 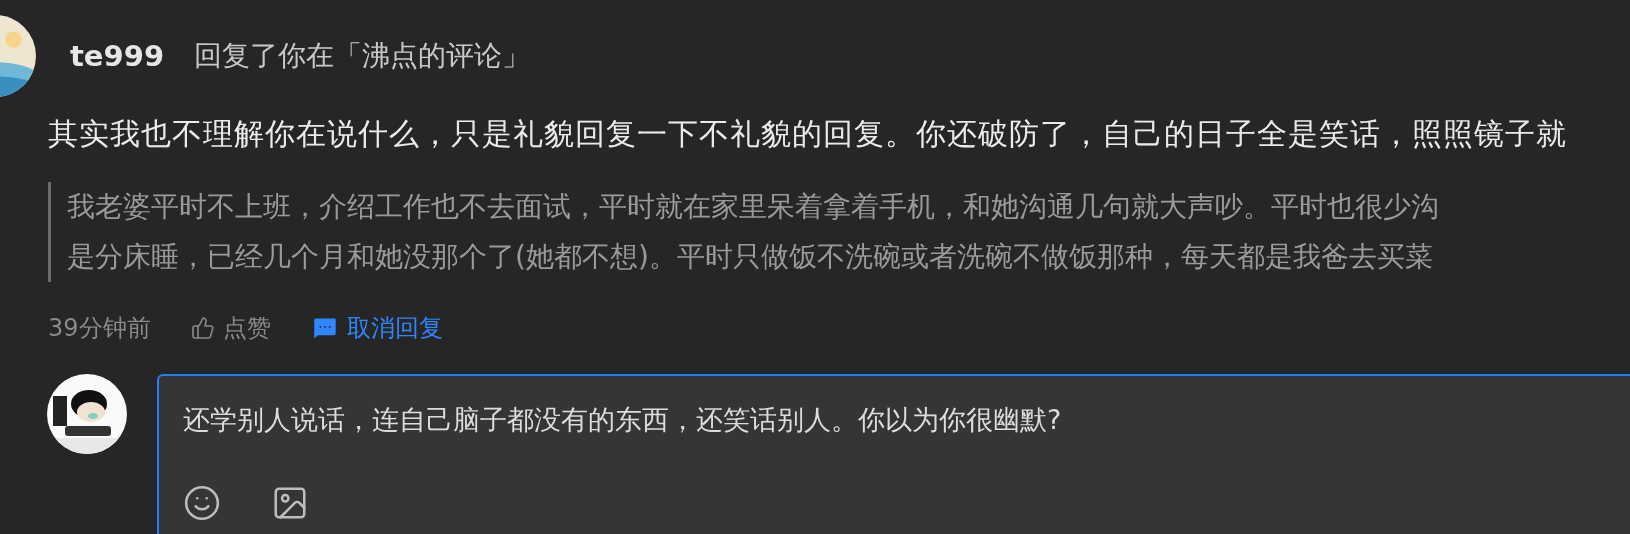 I want to click on quoted-text-line: 我老婆平时不上班，介绍工作也不去面试，平时就在家里呆着拿着手机，和她沟通几句就大声吵。平时也很少沟, so click(x=753, y=207).